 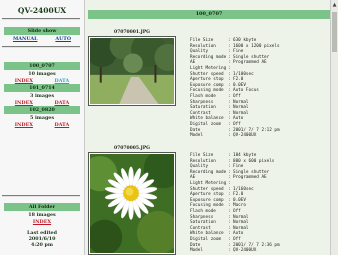 What do you see at coordinates (42, 110) in the screenshot?
I see `folder-header-102-0820: 102_0820` at bounding box center [42, 110].